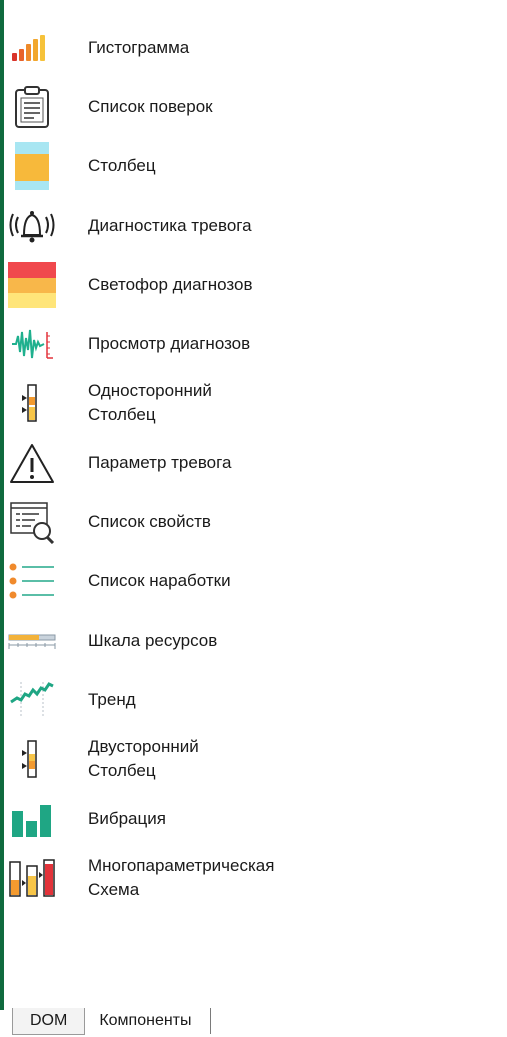 The height and width of the screenshot is (1037, 507). I want to click on property-list-icon, so click(32, 522).